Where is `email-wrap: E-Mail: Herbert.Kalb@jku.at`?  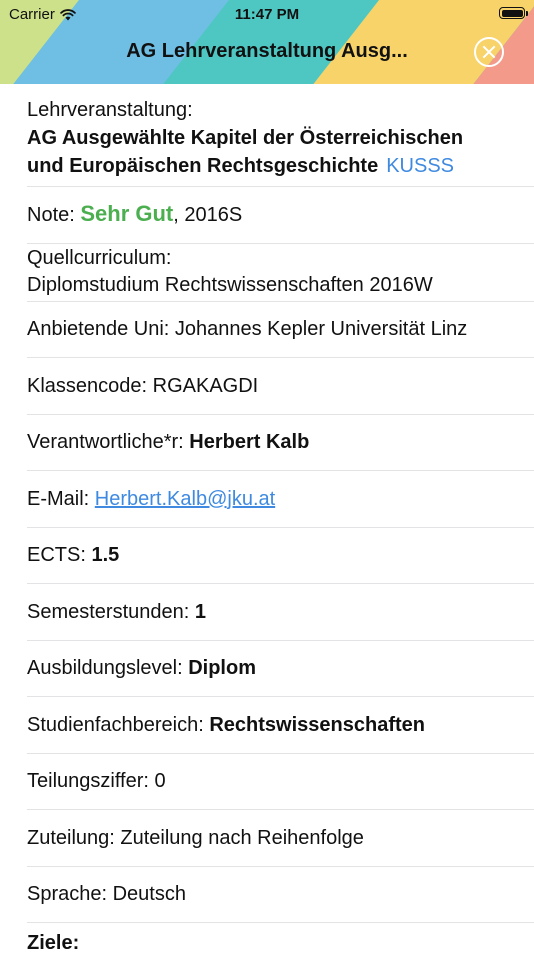 email-wrap: E-Mail: Herbert.Kalb@jku.at is located at coordinates (273, 499).